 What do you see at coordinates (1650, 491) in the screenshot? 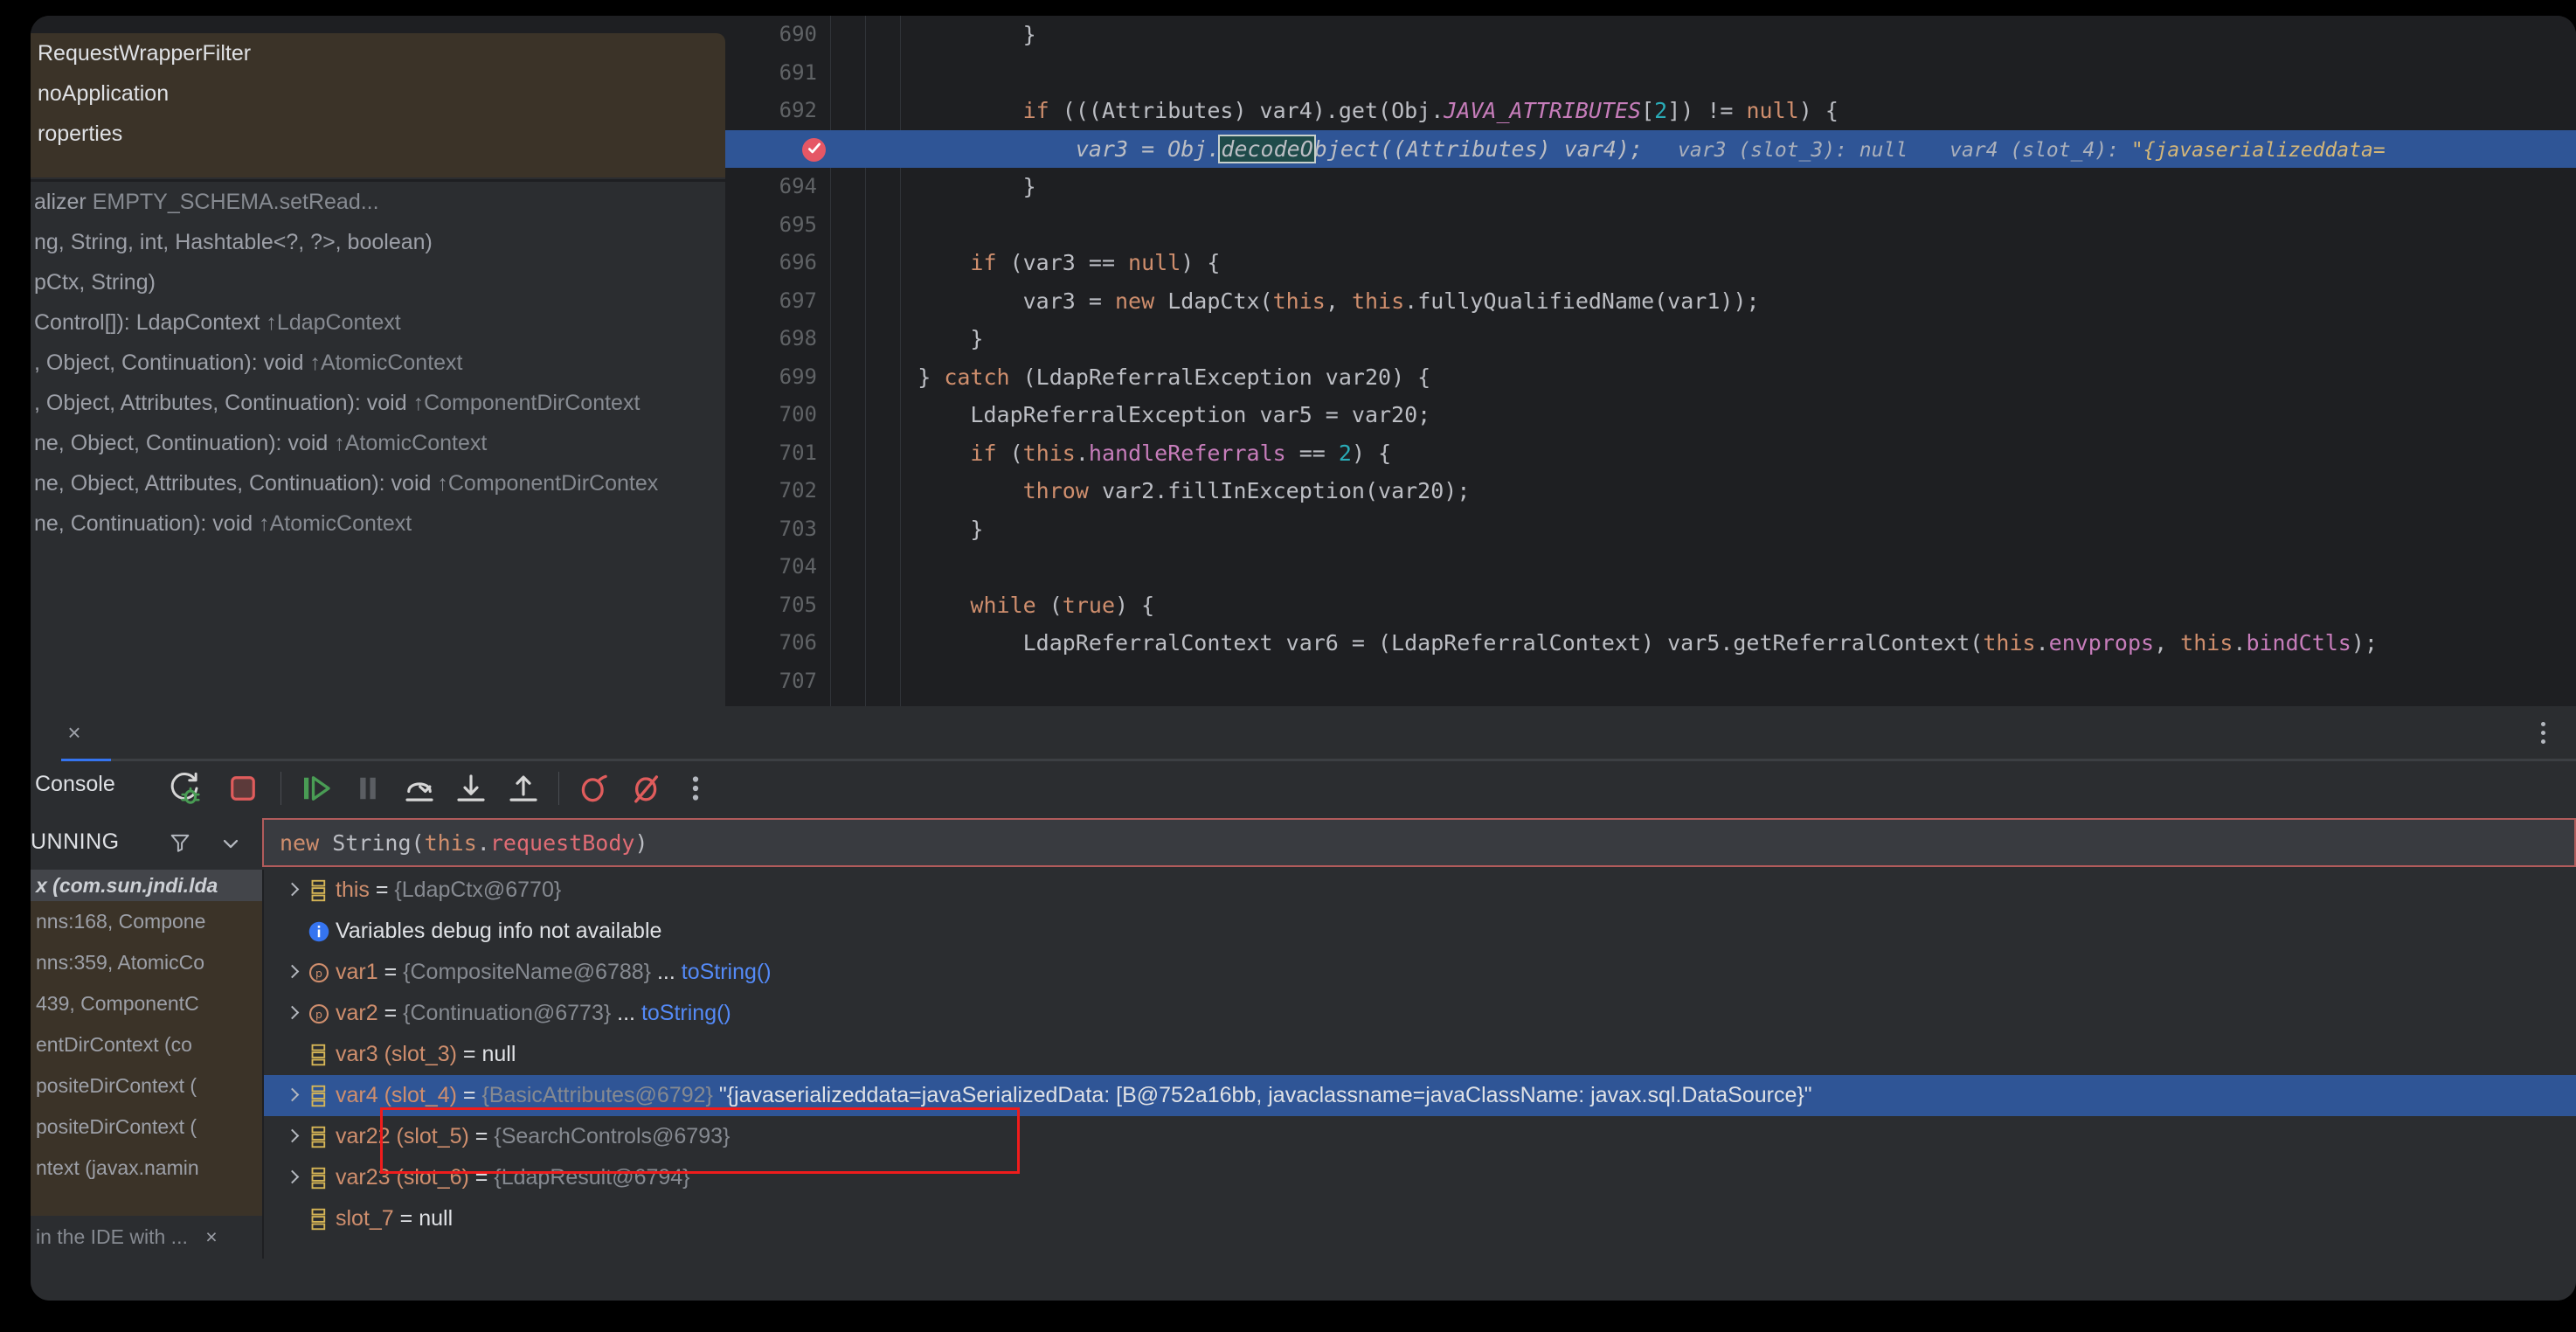
I see `code-line: 702 throw var2.fillInException(var20);` at bounding box center [1650, 491].